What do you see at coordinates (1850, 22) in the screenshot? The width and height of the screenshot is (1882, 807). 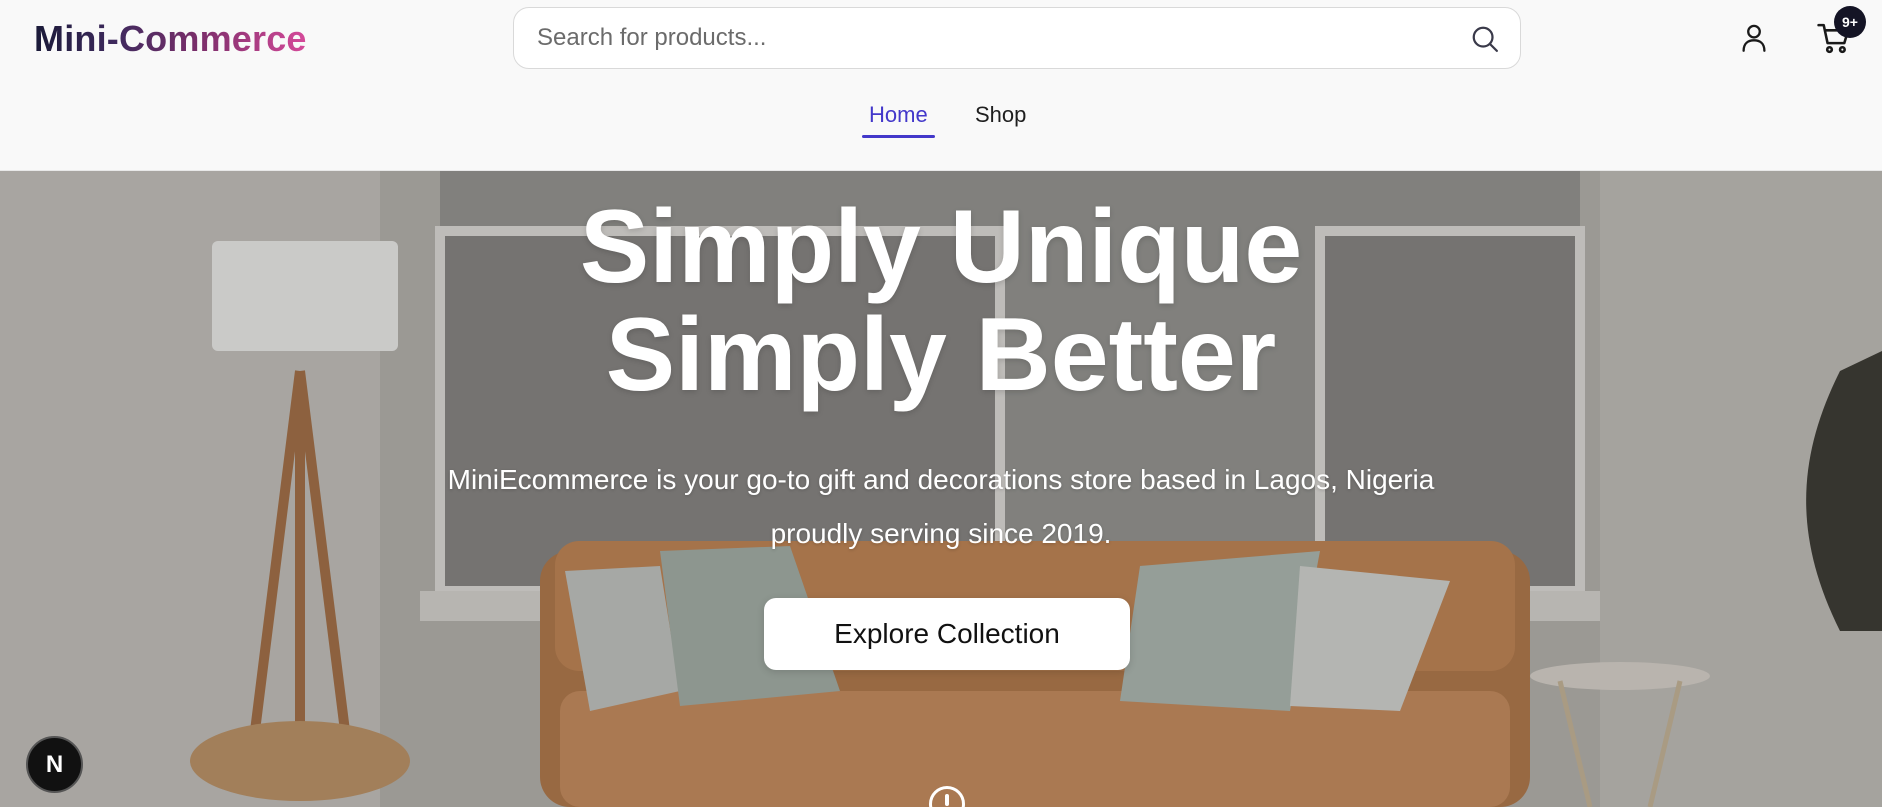 I see `cart-count-badge: 9+` at bounding box center [1850, 22].